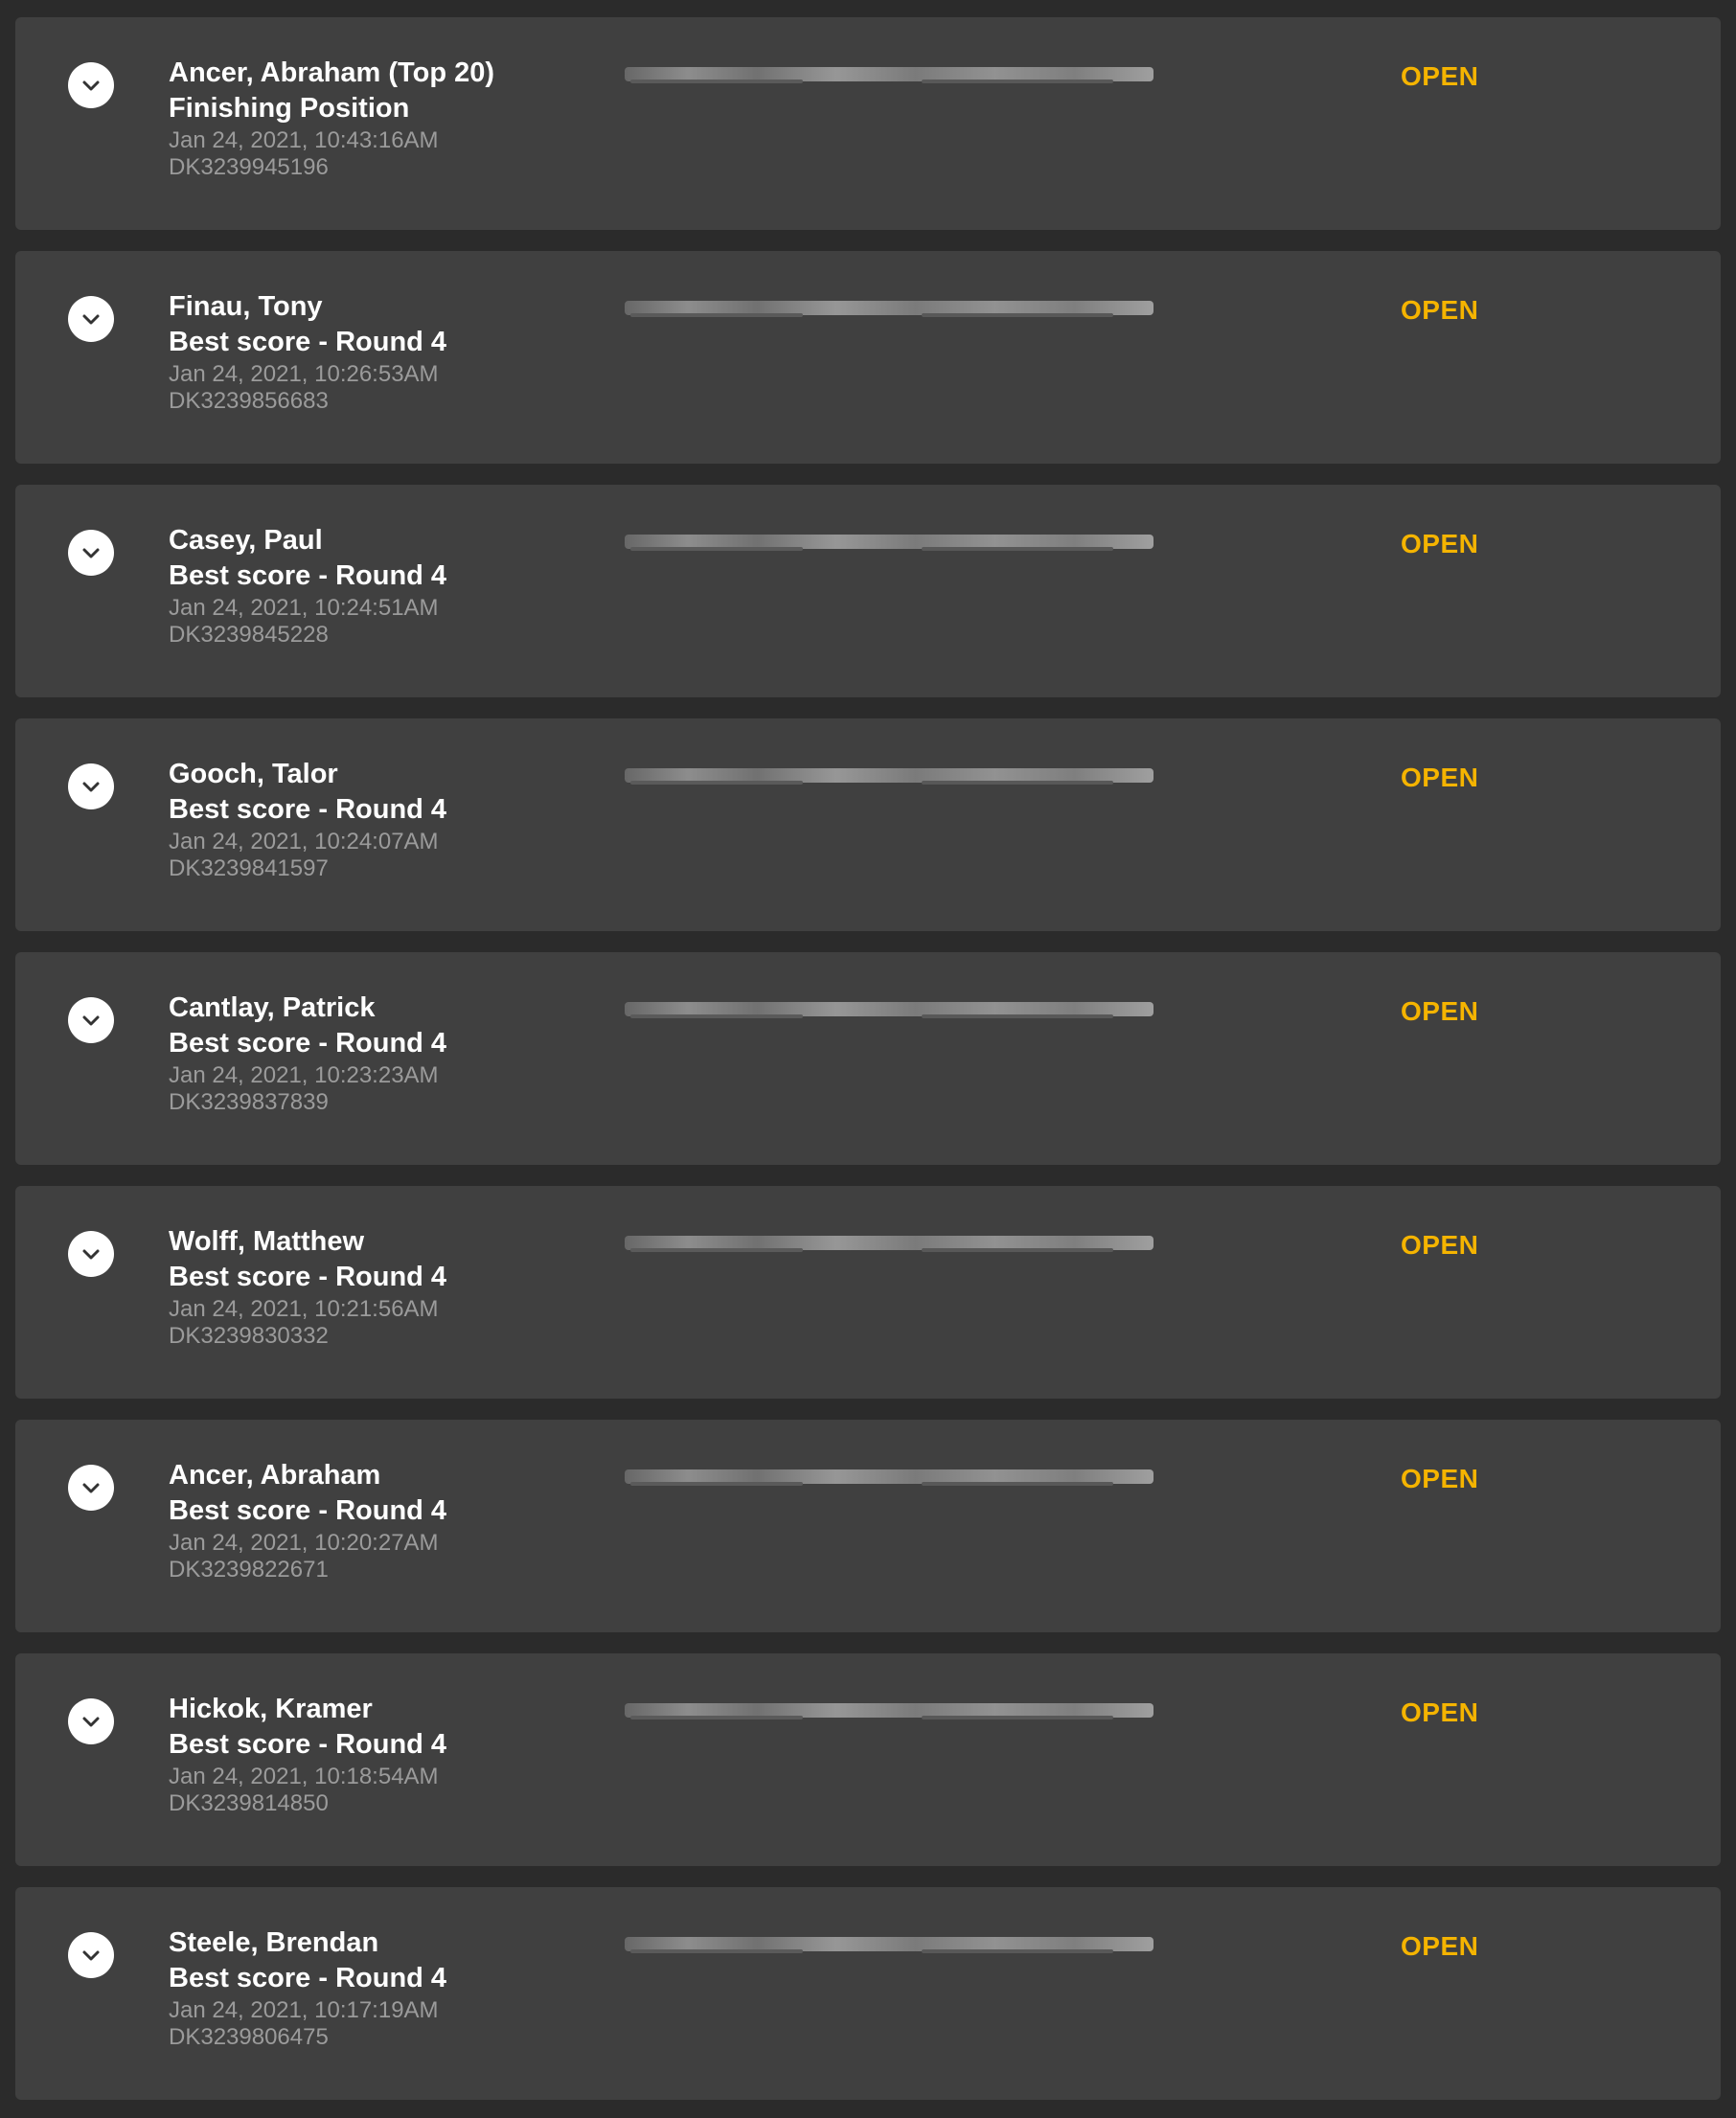 This screenshot has height=2118, width=1736. I want to click on placed-date: Jan 24, 2021, 10:43:16AM, so click(304, 140).